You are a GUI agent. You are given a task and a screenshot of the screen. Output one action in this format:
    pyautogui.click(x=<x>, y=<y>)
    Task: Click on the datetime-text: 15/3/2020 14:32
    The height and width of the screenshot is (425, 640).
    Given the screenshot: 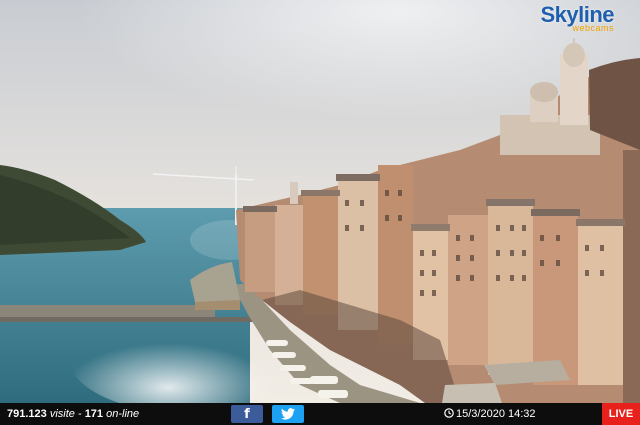 What is the action you would take?
    pyautogui.click(x=496, y=414)
    